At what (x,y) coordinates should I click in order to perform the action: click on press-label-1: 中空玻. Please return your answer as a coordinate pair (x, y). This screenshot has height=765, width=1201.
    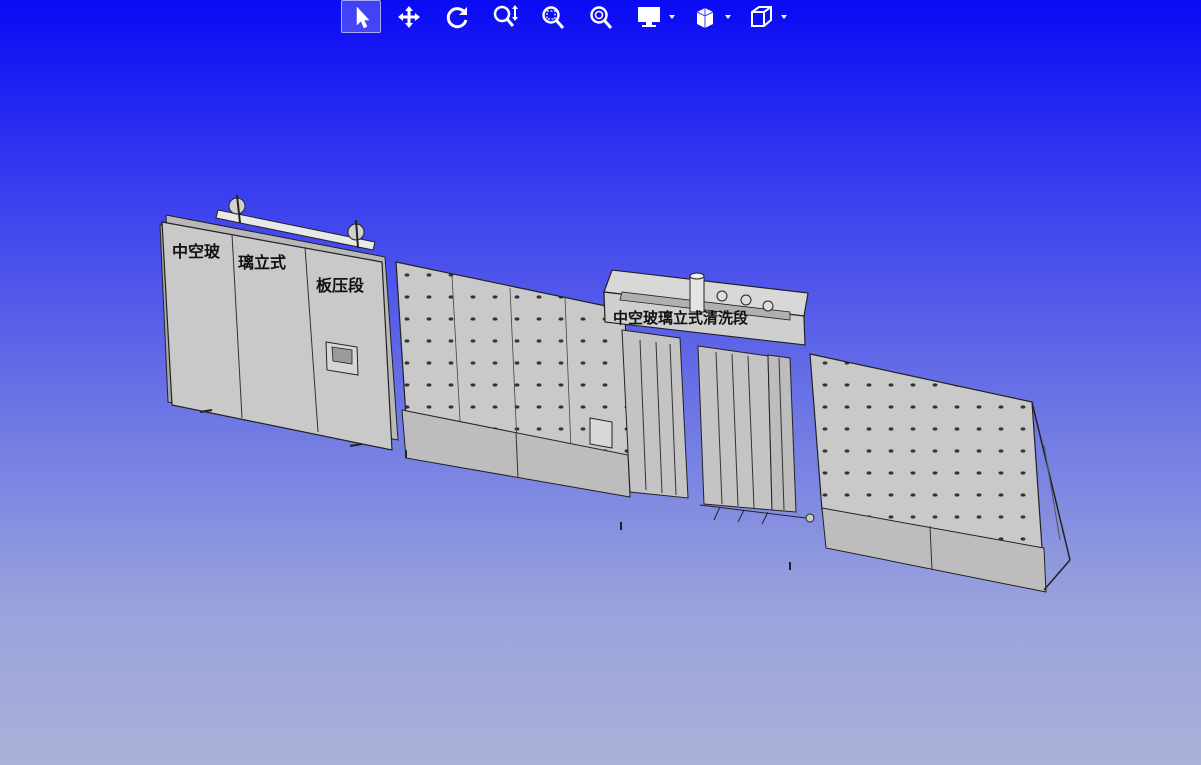
    Looking at the image, I should click on (196, 251).